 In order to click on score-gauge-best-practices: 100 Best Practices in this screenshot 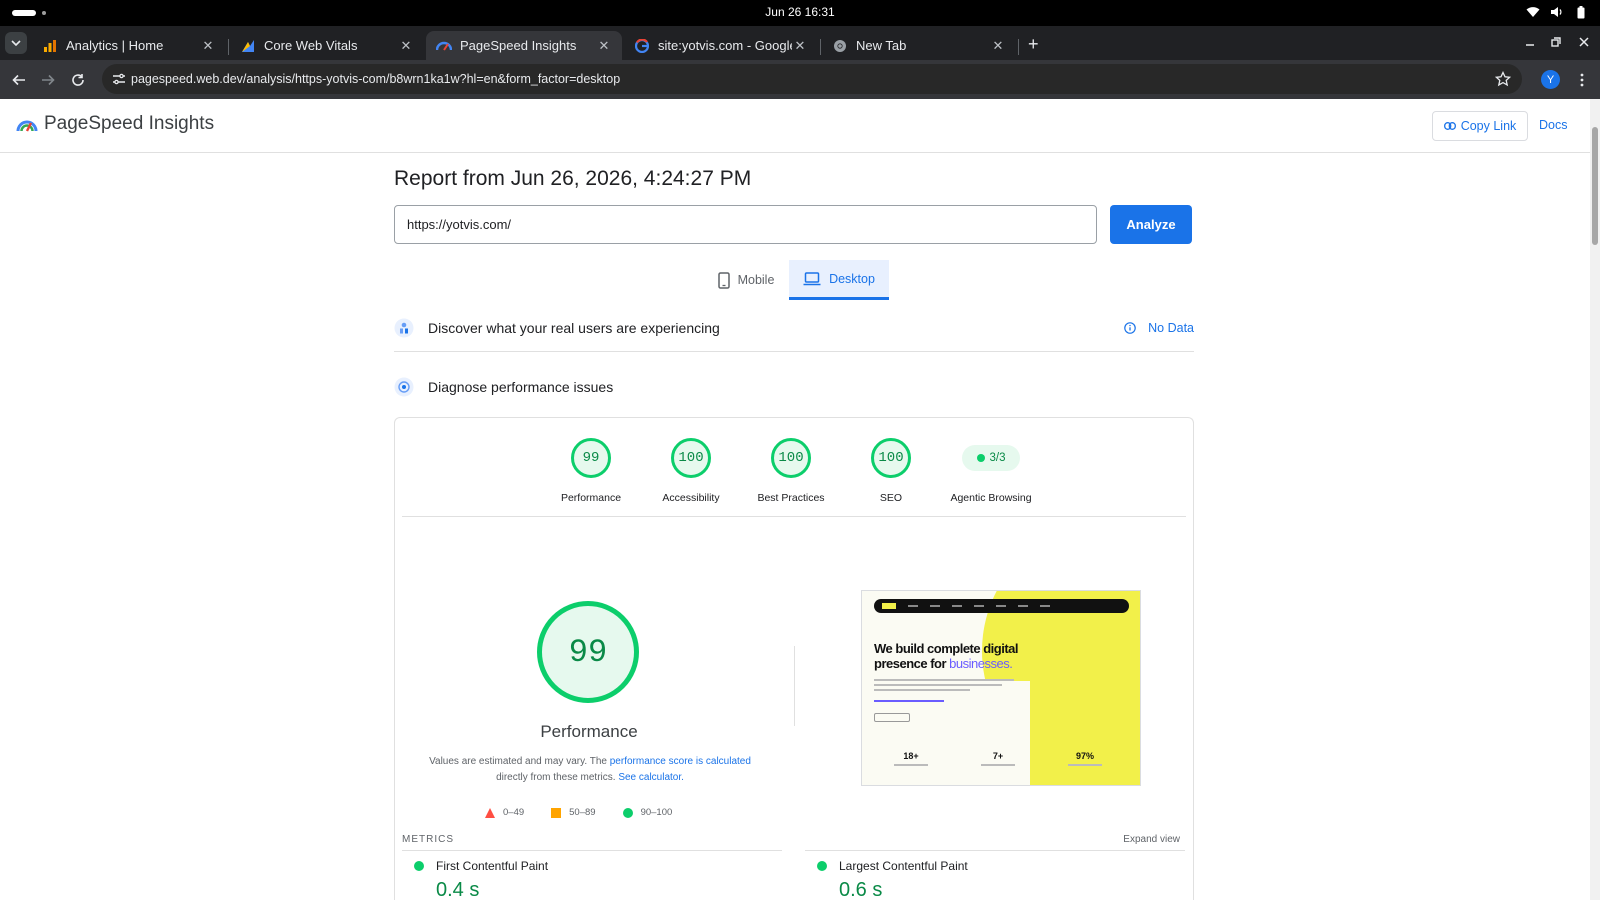, I will do `click(791, 471)`.